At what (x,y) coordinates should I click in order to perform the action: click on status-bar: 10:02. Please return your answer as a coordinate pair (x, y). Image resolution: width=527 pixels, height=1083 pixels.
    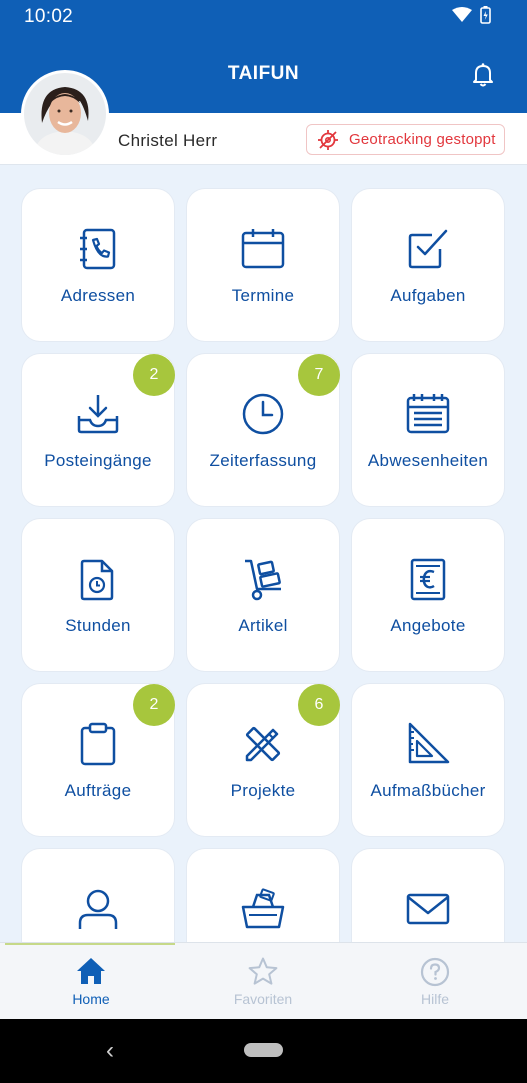
    Looking at the image, I should click on (263, 18).